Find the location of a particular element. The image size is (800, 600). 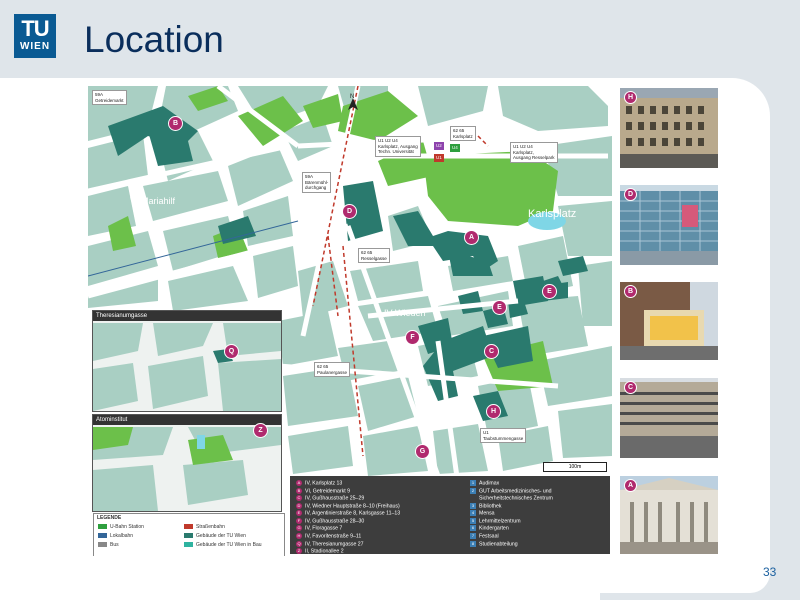

facility-row: 2 GUT Arbeitsmedizinisches- und is located at coordinates (511, 490).